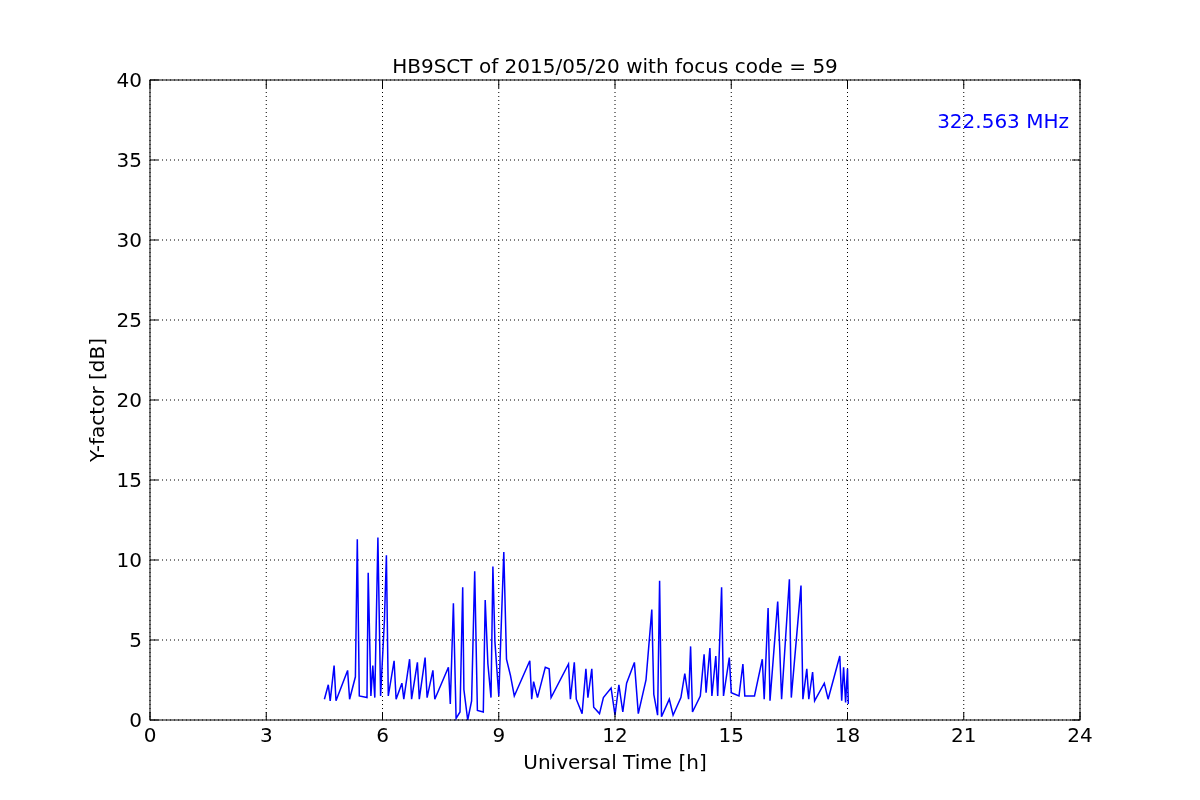 The image size is (1200, 800). I want to click on y-tick-label: 25, so click(129, 320).